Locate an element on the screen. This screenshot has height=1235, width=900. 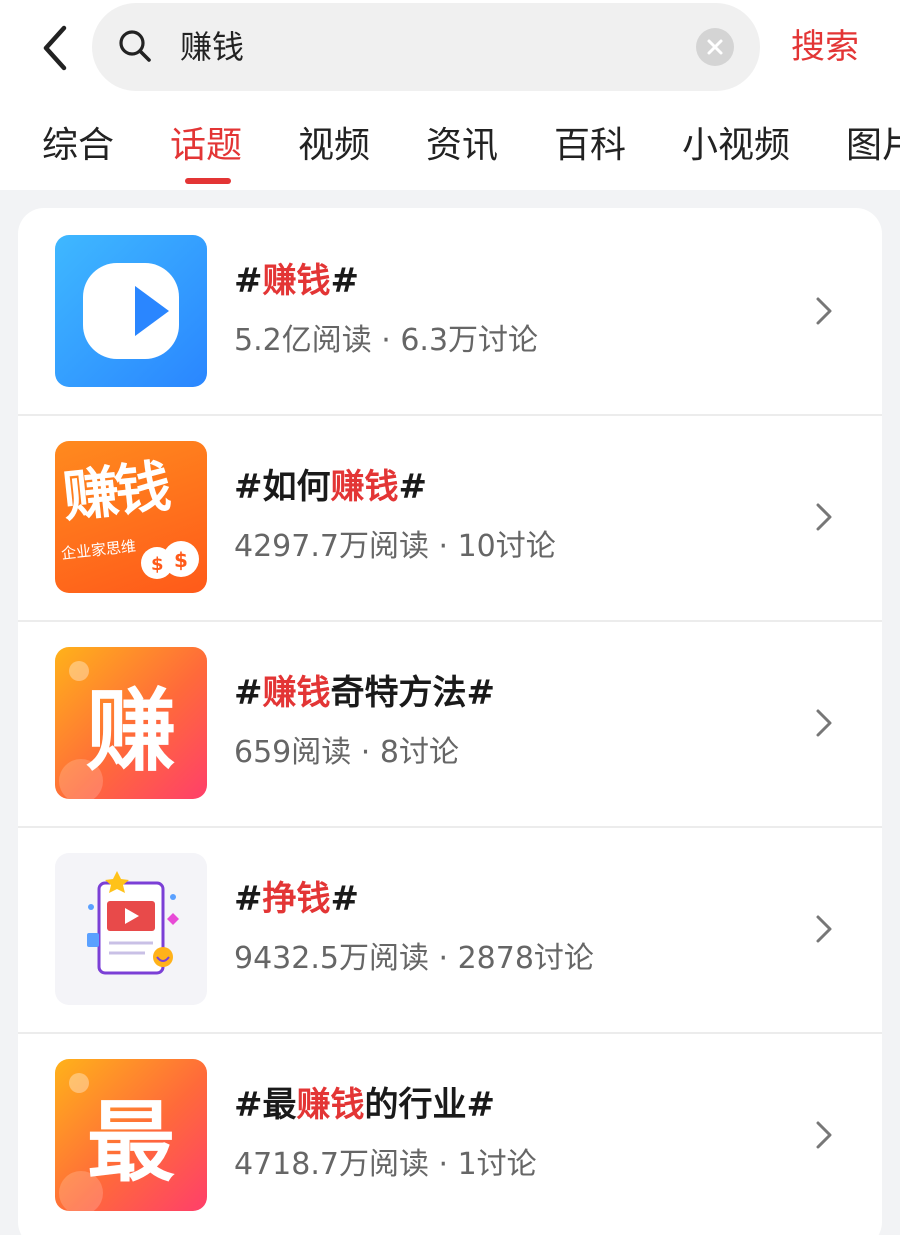
topic-title: #最赚钱的行业# is located at coordinates (364, 1105).